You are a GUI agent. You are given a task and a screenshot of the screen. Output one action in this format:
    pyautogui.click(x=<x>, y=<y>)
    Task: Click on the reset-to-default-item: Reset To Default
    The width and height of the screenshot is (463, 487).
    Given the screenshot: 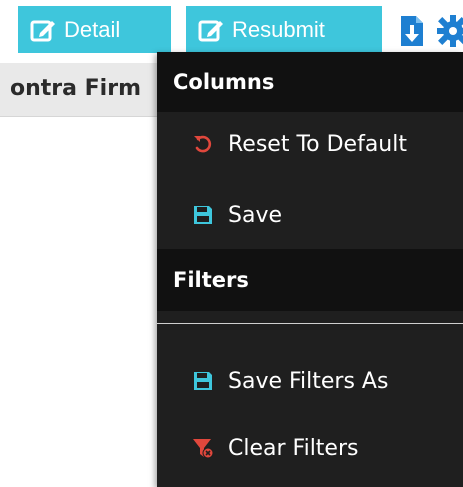 What is the action you would take?
    pyautogui.click(x=310, y=144)
    